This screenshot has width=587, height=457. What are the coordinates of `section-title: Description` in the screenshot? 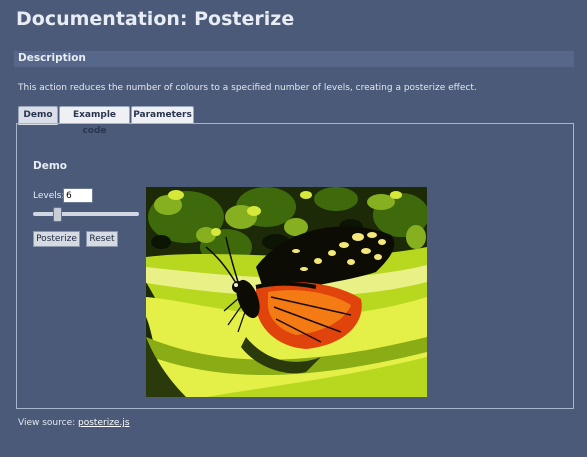 It's located at (52, 58).